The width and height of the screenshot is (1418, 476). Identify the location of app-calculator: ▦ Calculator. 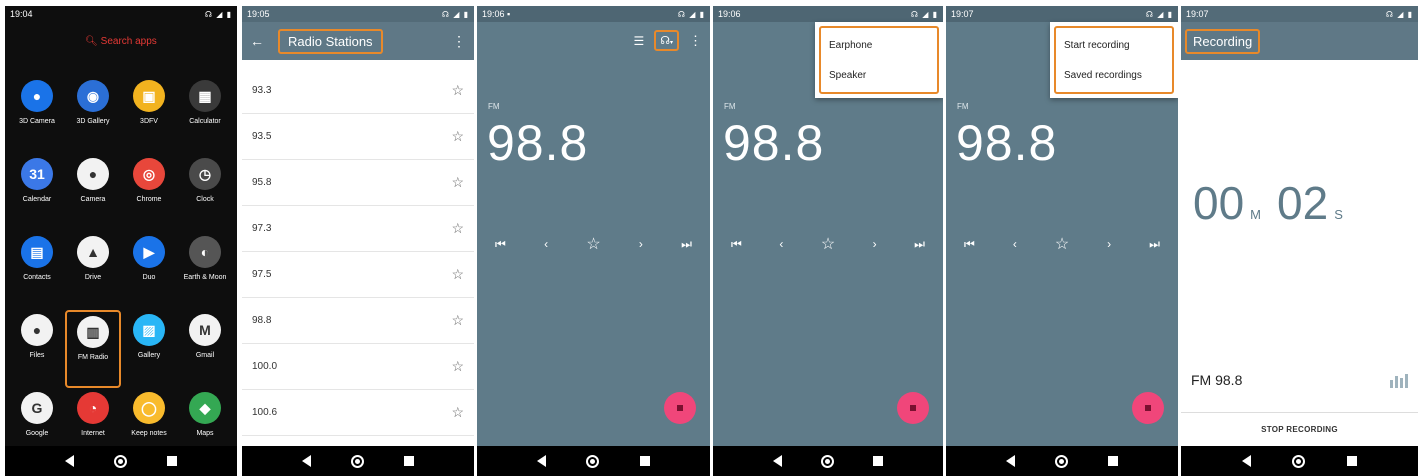
(205, 115).